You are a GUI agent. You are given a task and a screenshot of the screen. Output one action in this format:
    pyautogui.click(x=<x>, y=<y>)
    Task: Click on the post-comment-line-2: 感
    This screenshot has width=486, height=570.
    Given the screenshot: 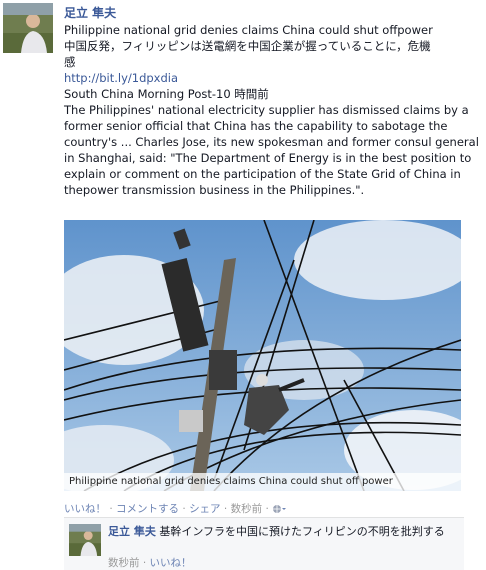 What is the action you would take?
    pyautogui.click(x=70, y=62)
    